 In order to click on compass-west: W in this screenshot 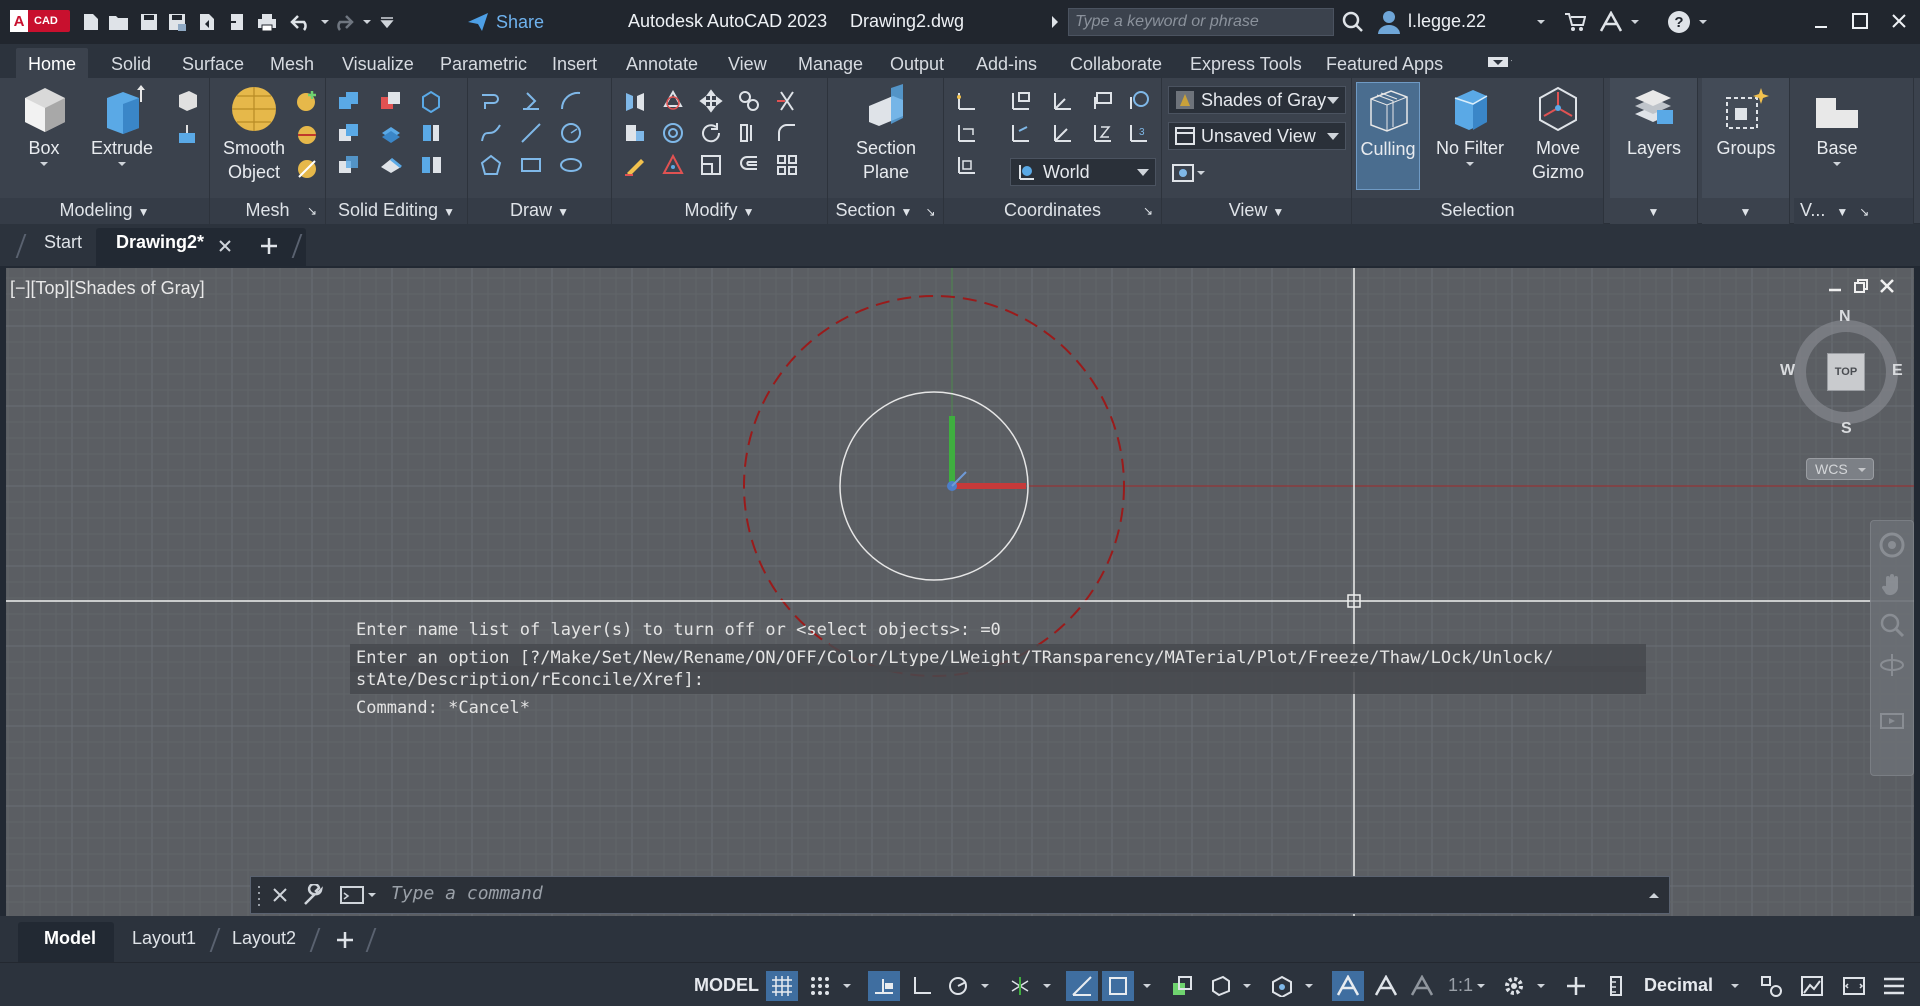, I will do `click(1787, 371)`.